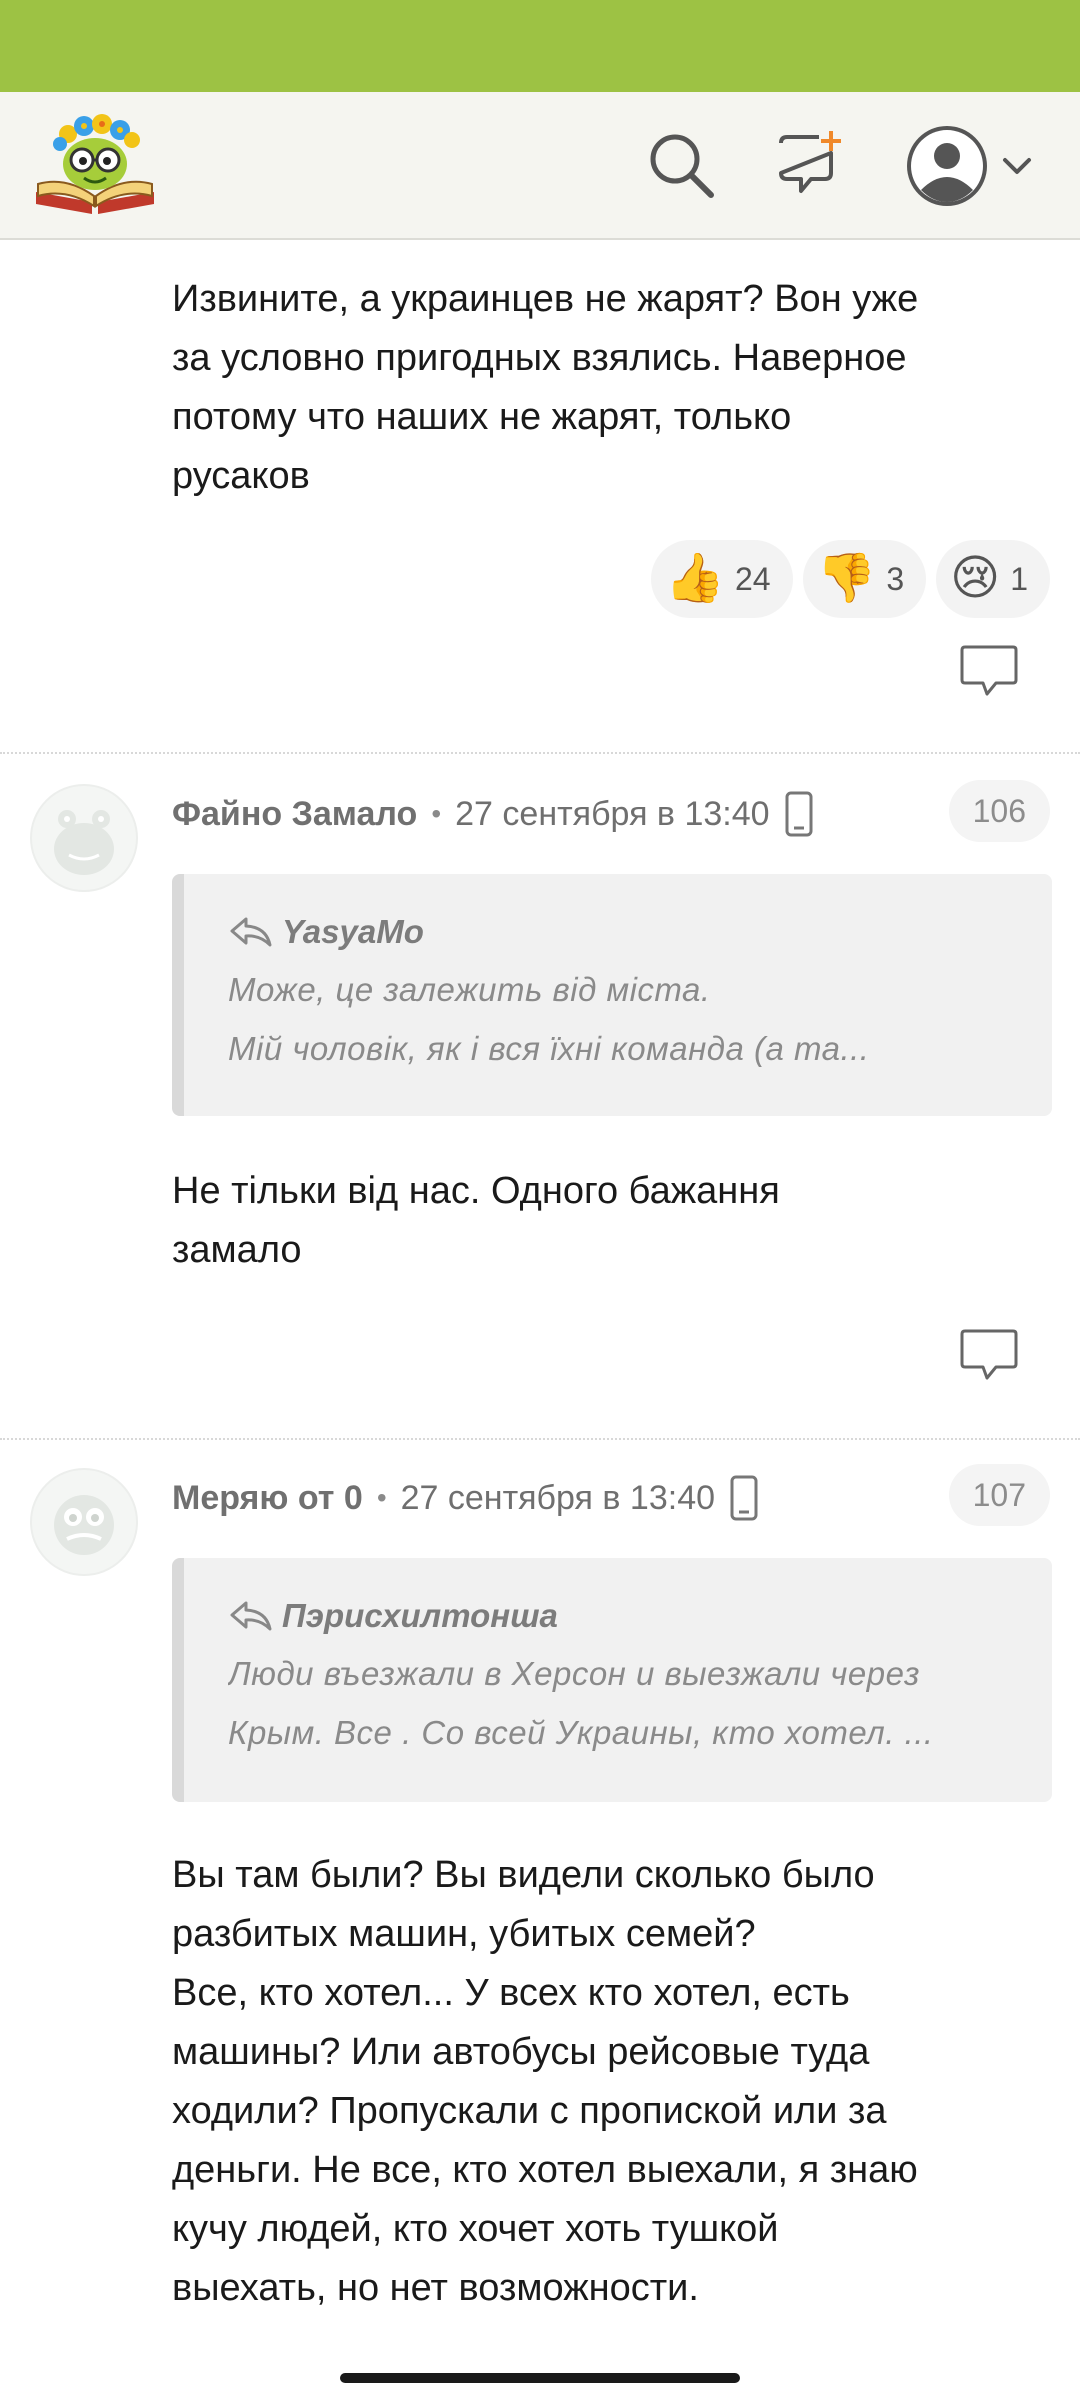 The height and width of the screenshot is (2400, 1080). I want to click on home-indicator, so click(540, 2378).